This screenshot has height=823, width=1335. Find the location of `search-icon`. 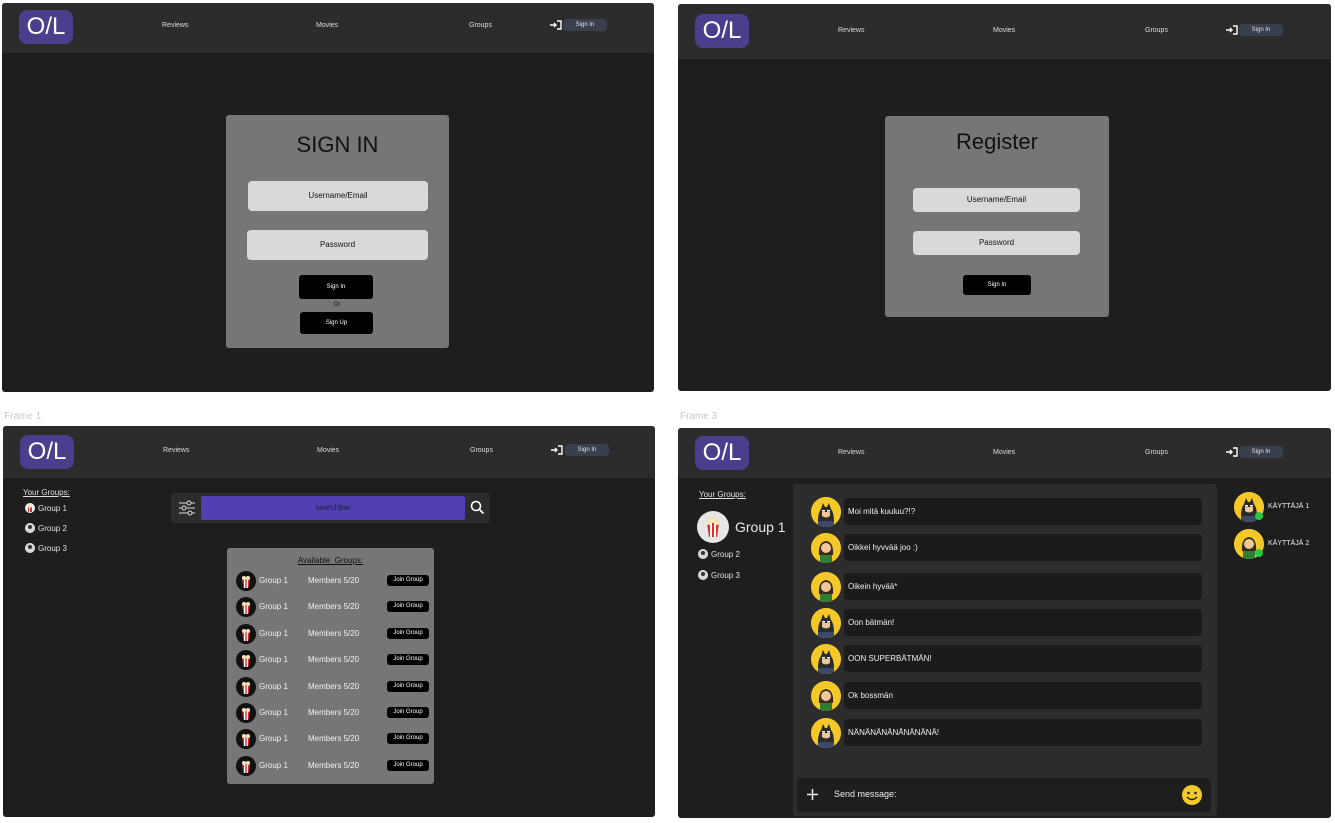

search-icon is located at coordinates (477, 507).